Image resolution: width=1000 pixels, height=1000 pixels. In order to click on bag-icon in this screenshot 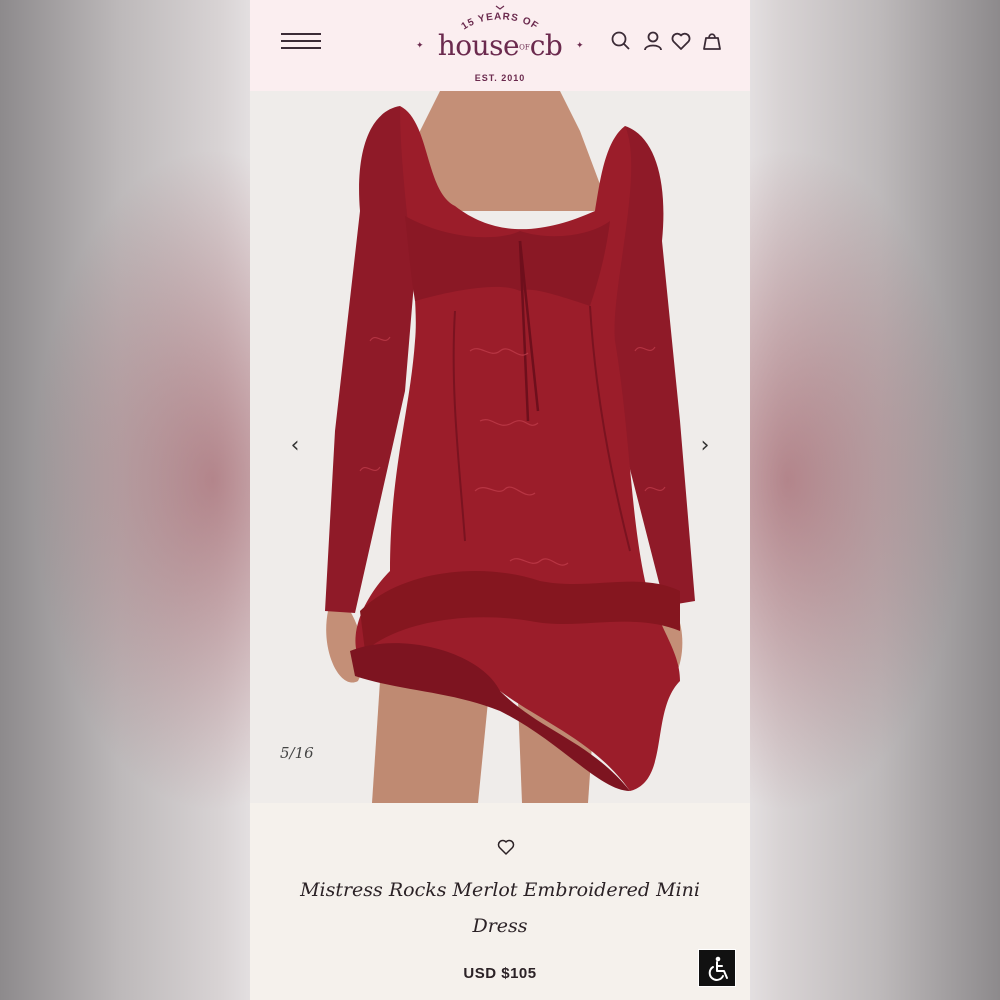, I will do `click(712, 41)`.